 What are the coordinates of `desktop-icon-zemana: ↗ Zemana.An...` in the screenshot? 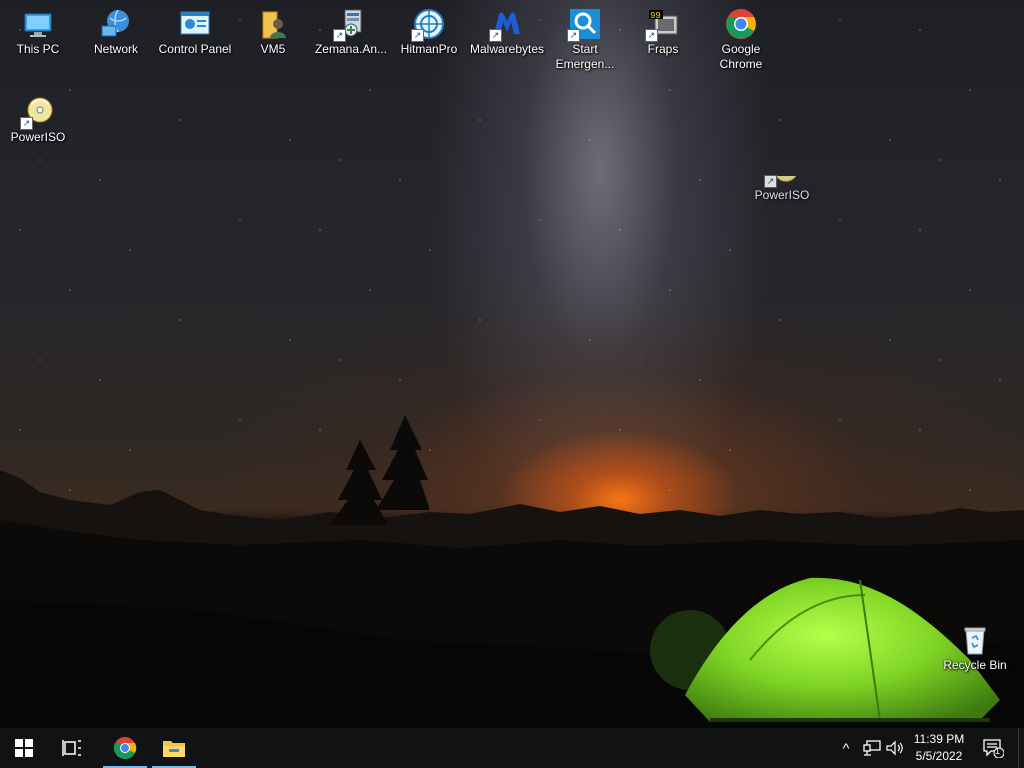 It's located at (351, 29).